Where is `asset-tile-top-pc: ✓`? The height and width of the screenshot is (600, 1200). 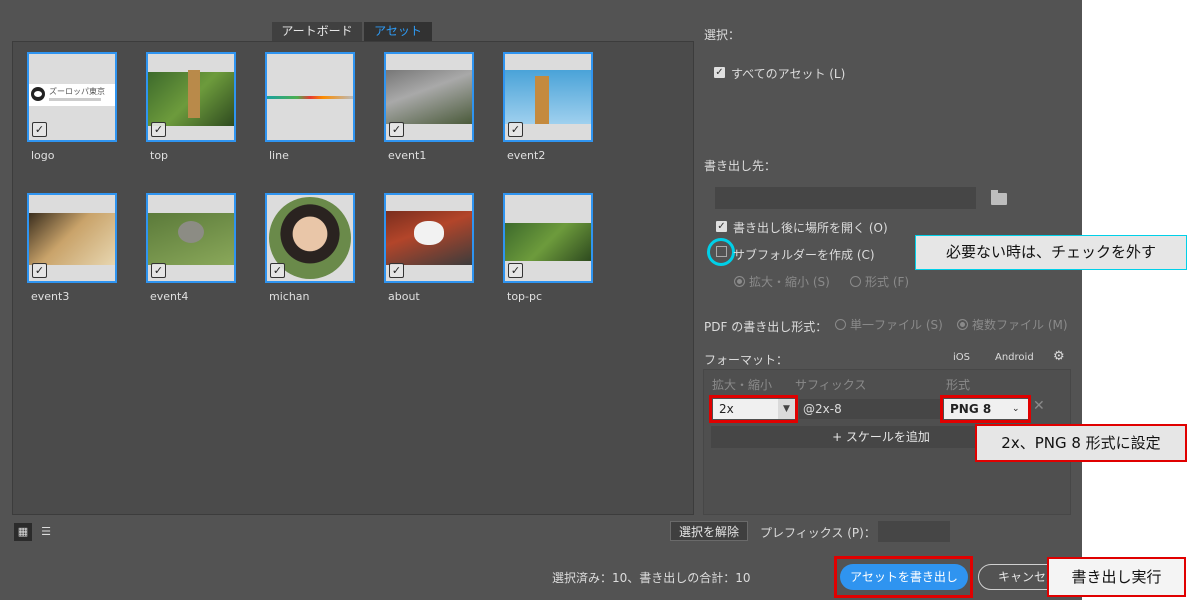
asset-tile-top-pc: ✓ is located at coordinates (548, 238).